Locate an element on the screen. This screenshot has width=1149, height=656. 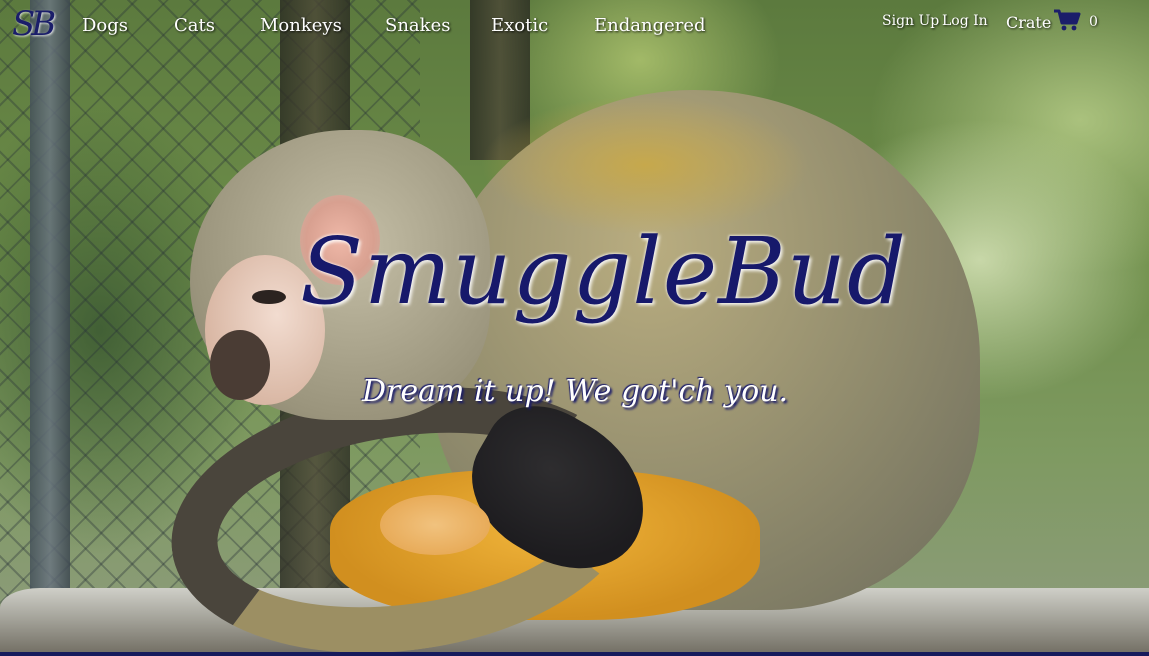
nav-link-endangered: Endangered is located at coordinates (650, 25).